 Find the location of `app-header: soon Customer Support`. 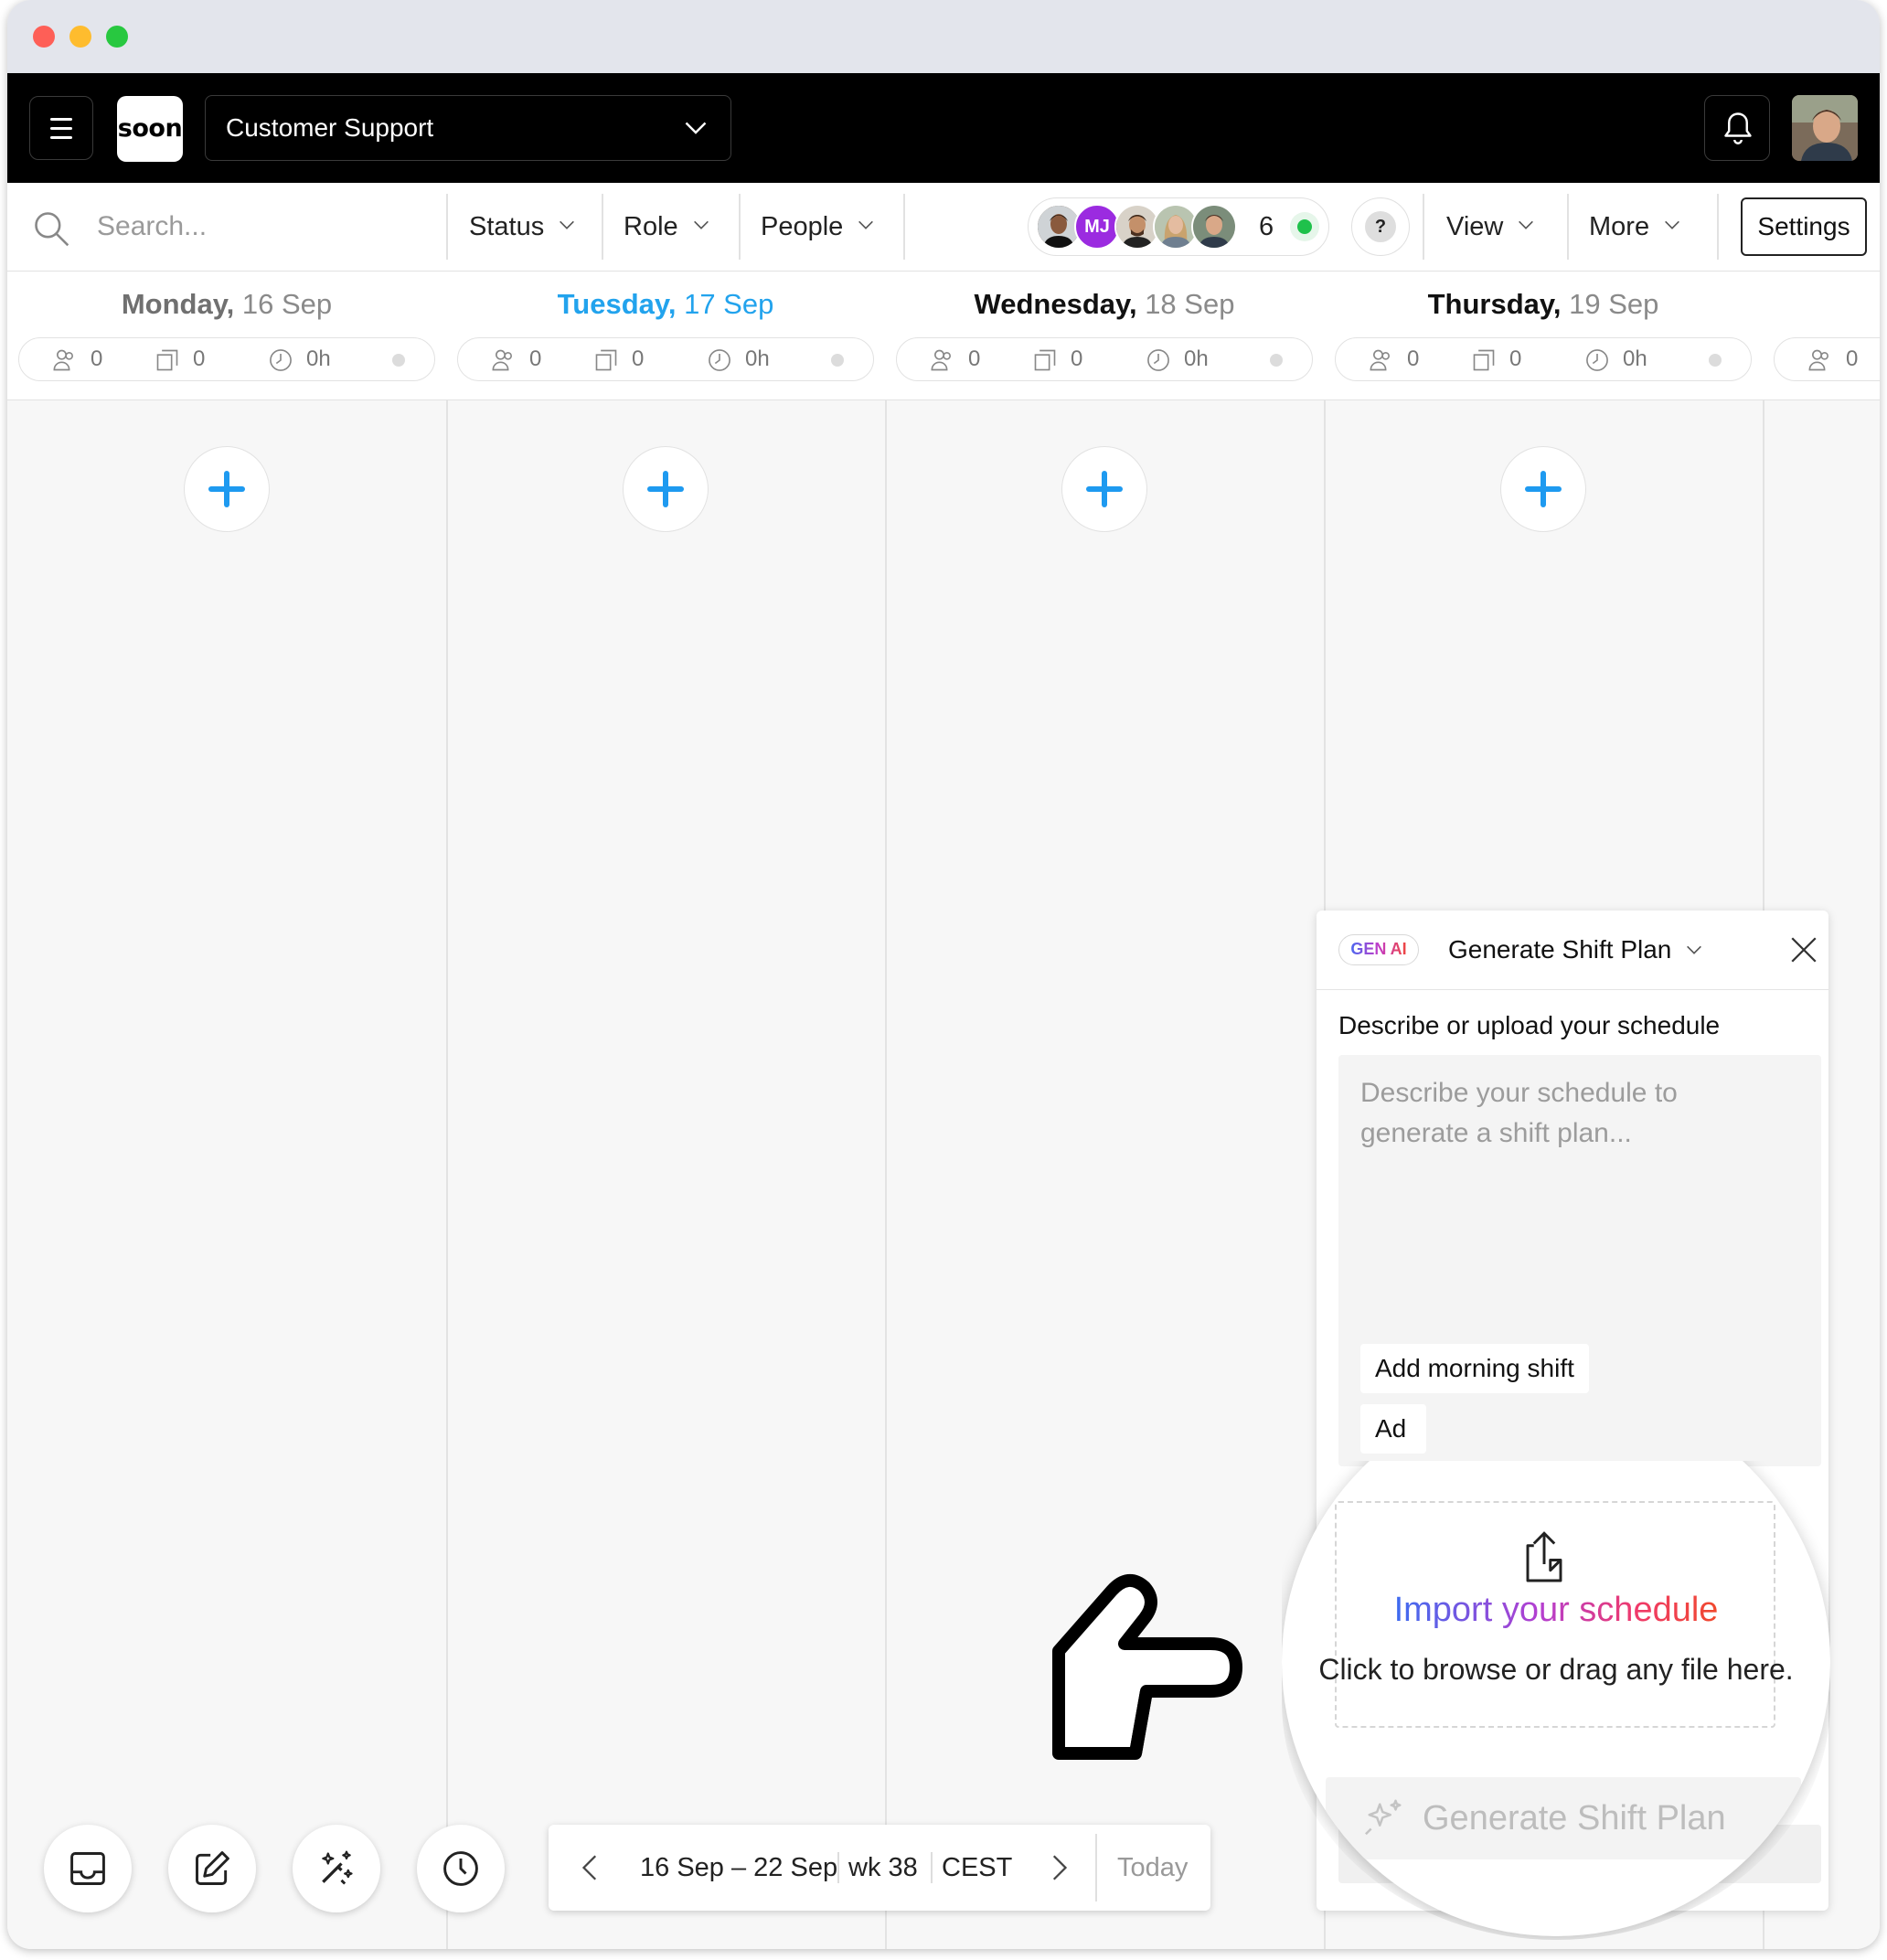

app-header: soon Customer Support is located at coordinates (943, 128).